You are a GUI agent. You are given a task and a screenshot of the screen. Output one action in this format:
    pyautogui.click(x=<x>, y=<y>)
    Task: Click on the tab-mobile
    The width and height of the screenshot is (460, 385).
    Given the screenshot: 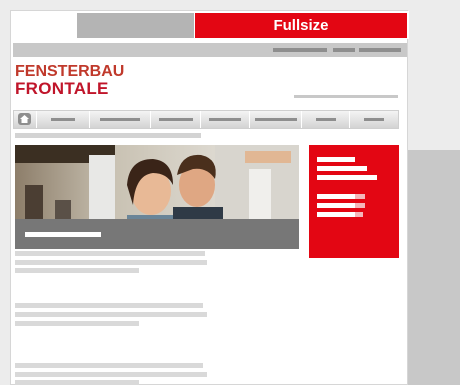 What is the action you would take?
    pyautogui.click(x=135, y=25)
    